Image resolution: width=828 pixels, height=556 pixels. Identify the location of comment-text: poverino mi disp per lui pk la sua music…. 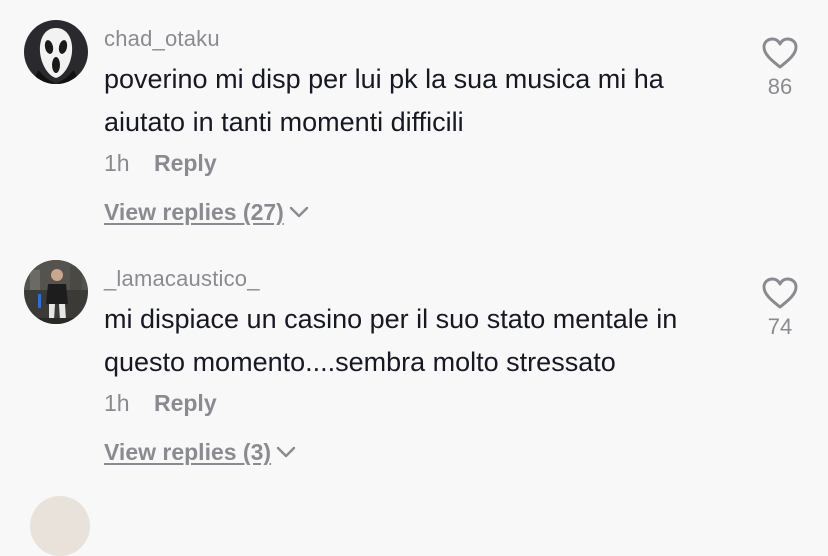
(384, 100).